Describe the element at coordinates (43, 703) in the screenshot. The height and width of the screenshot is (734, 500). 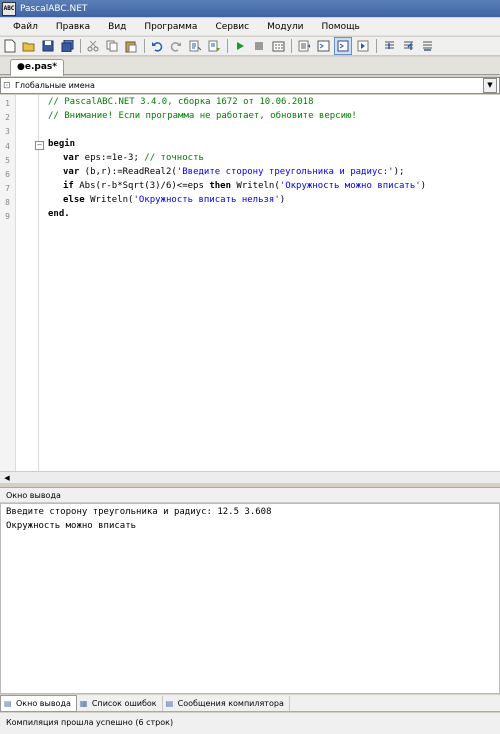
I see `tab-output-label: Окно вывода` at that location.